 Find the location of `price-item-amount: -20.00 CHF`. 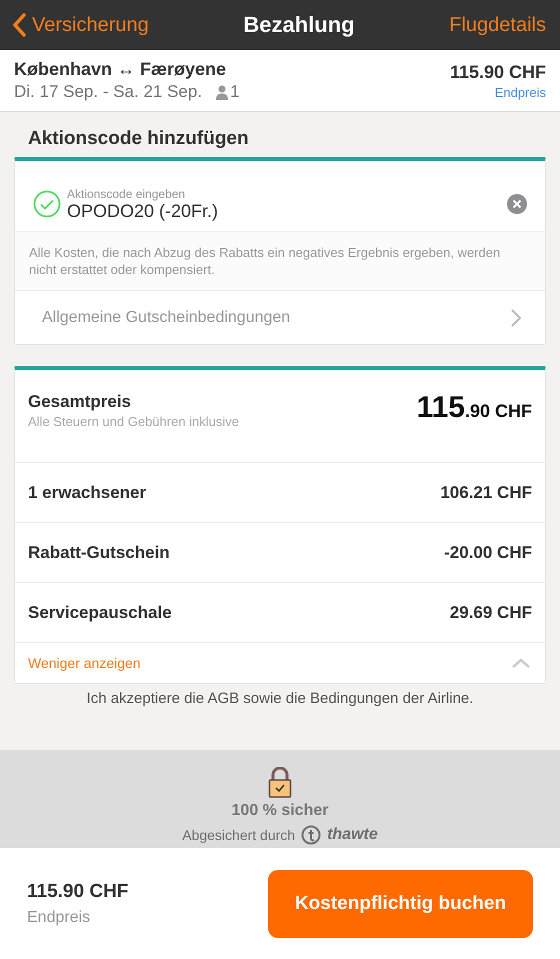

price-item-amount: -20.00 CHF is located at coordinates (488, 552).